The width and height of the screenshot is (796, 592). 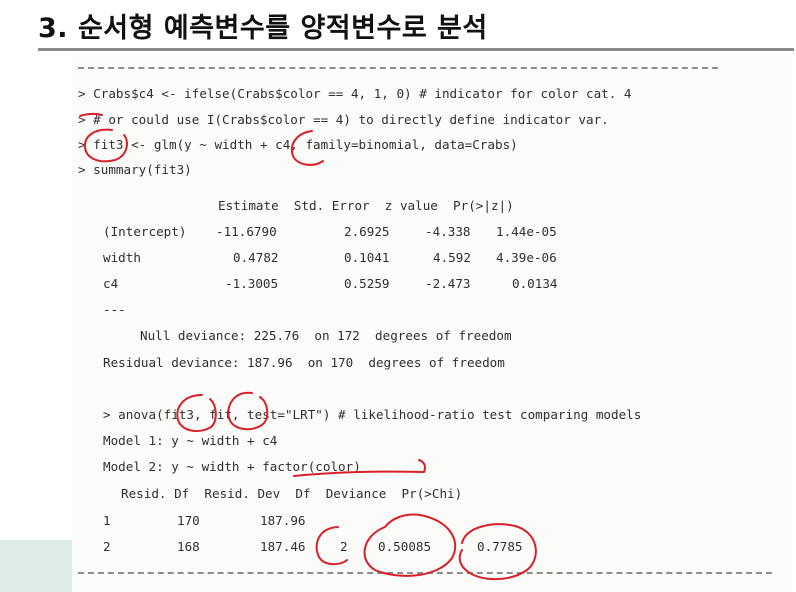 I want to click on coef-name: width, so click(x=122, y=257).